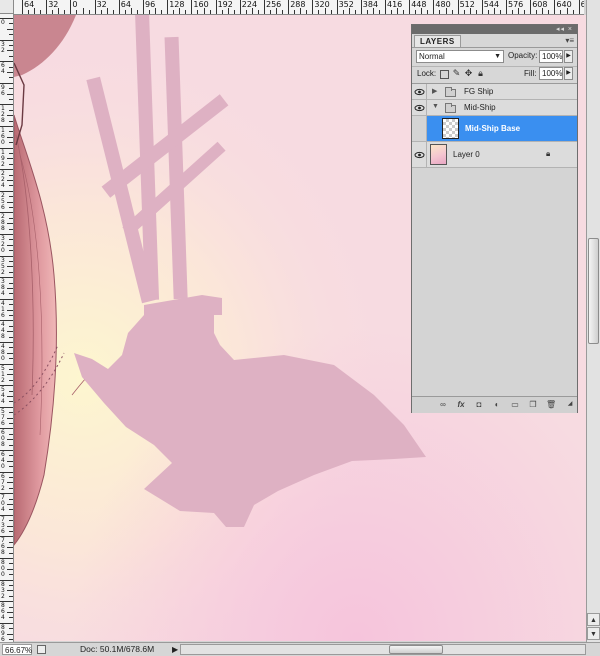  I want to click on opacity-field: 100%, so click(551, 56).